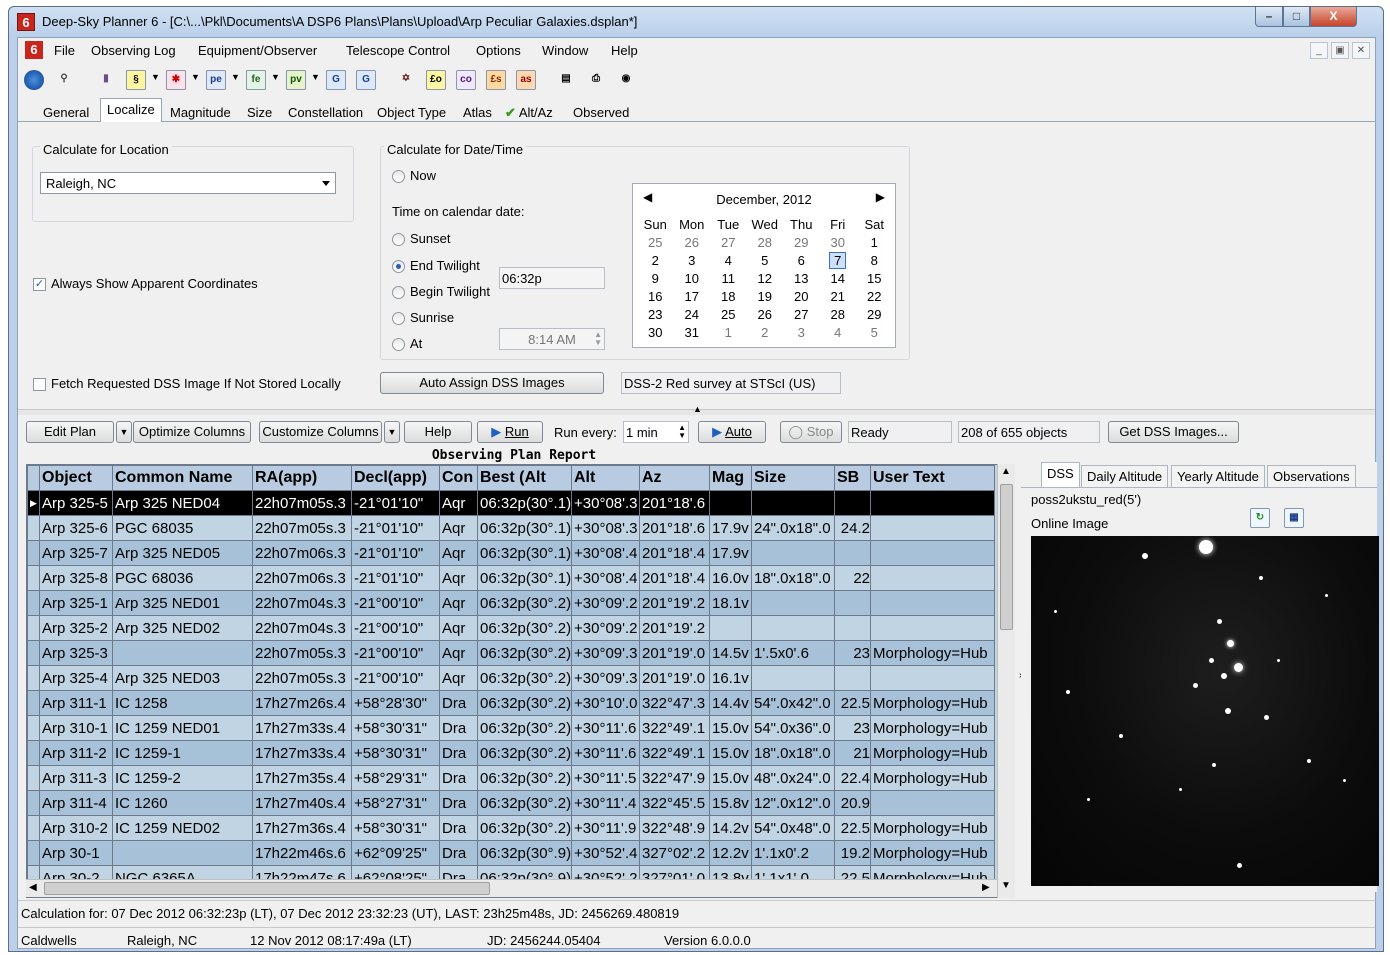 The height and width of the screenshot is (955, 1390). What do you see at coordinates (838, 261) in the screenshot?
I see `calendar-day: 7` at bounding box center [838, 261].